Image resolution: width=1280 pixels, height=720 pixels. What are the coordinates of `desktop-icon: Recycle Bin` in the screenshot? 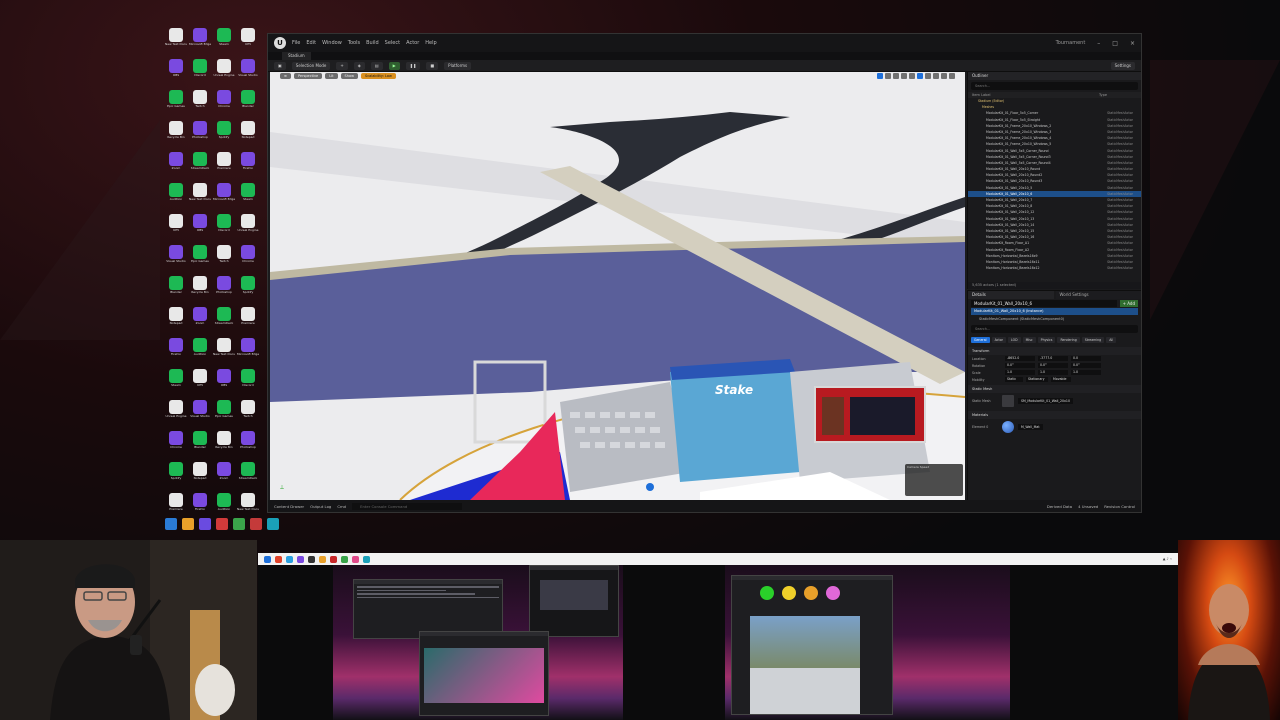 It's located at (200, 291).